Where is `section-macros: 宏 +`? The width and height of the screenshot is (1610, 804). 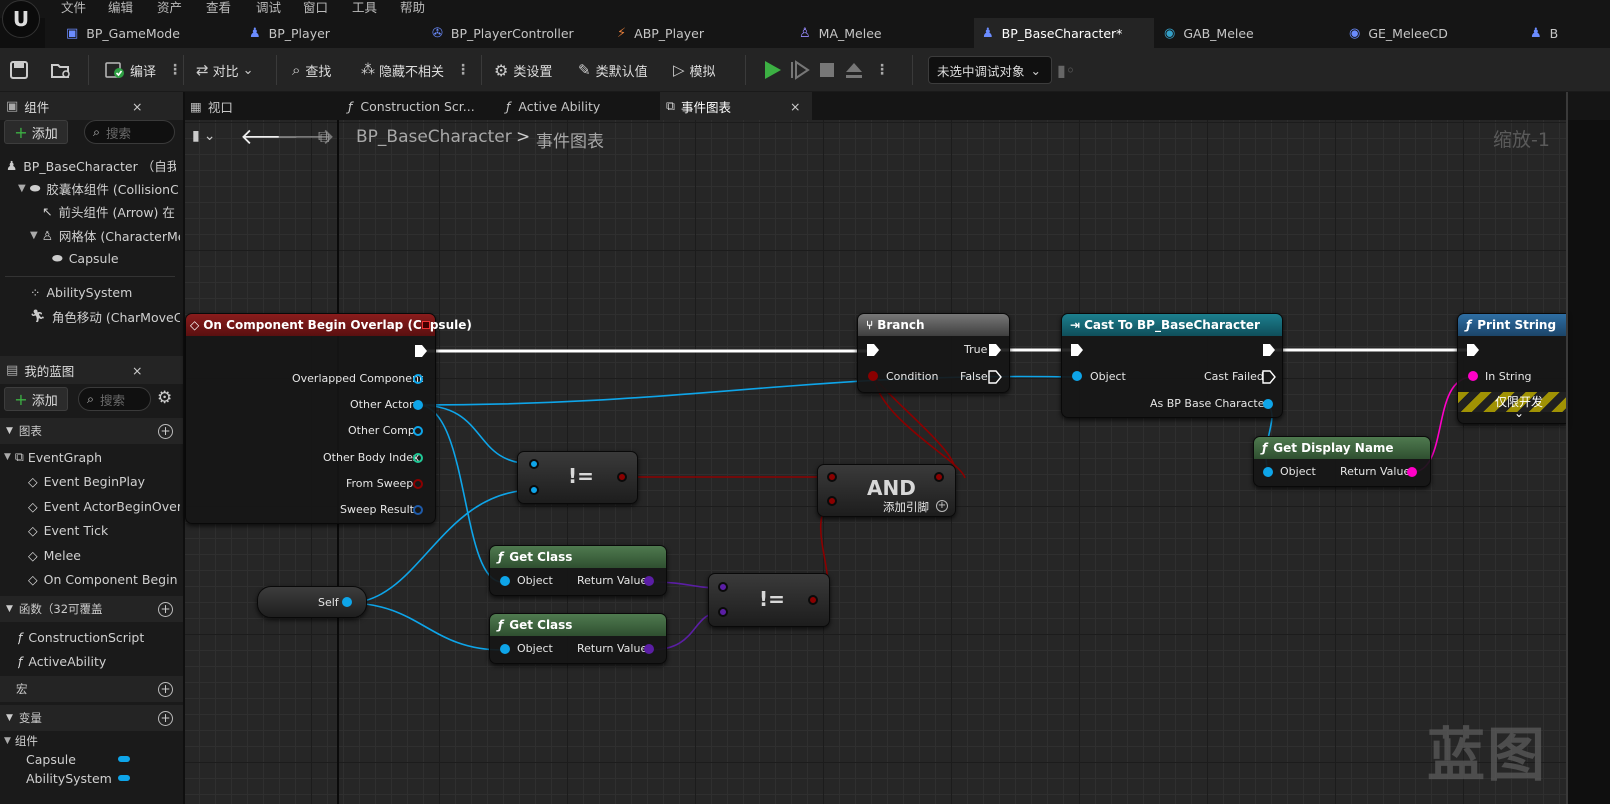
section-macros: 宏 + is located at coordinates (91, 689).